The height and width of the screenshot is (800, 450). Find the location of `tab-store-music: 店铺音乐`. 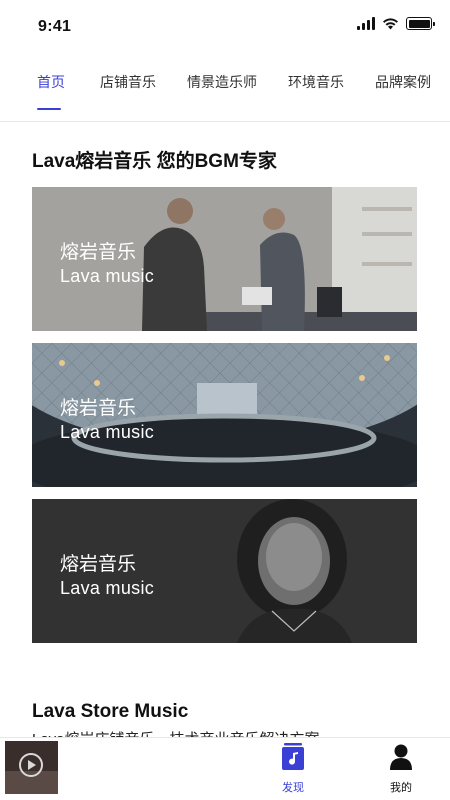

tab-store-music: 店铺音乐 is located at coordinates (128, 82).